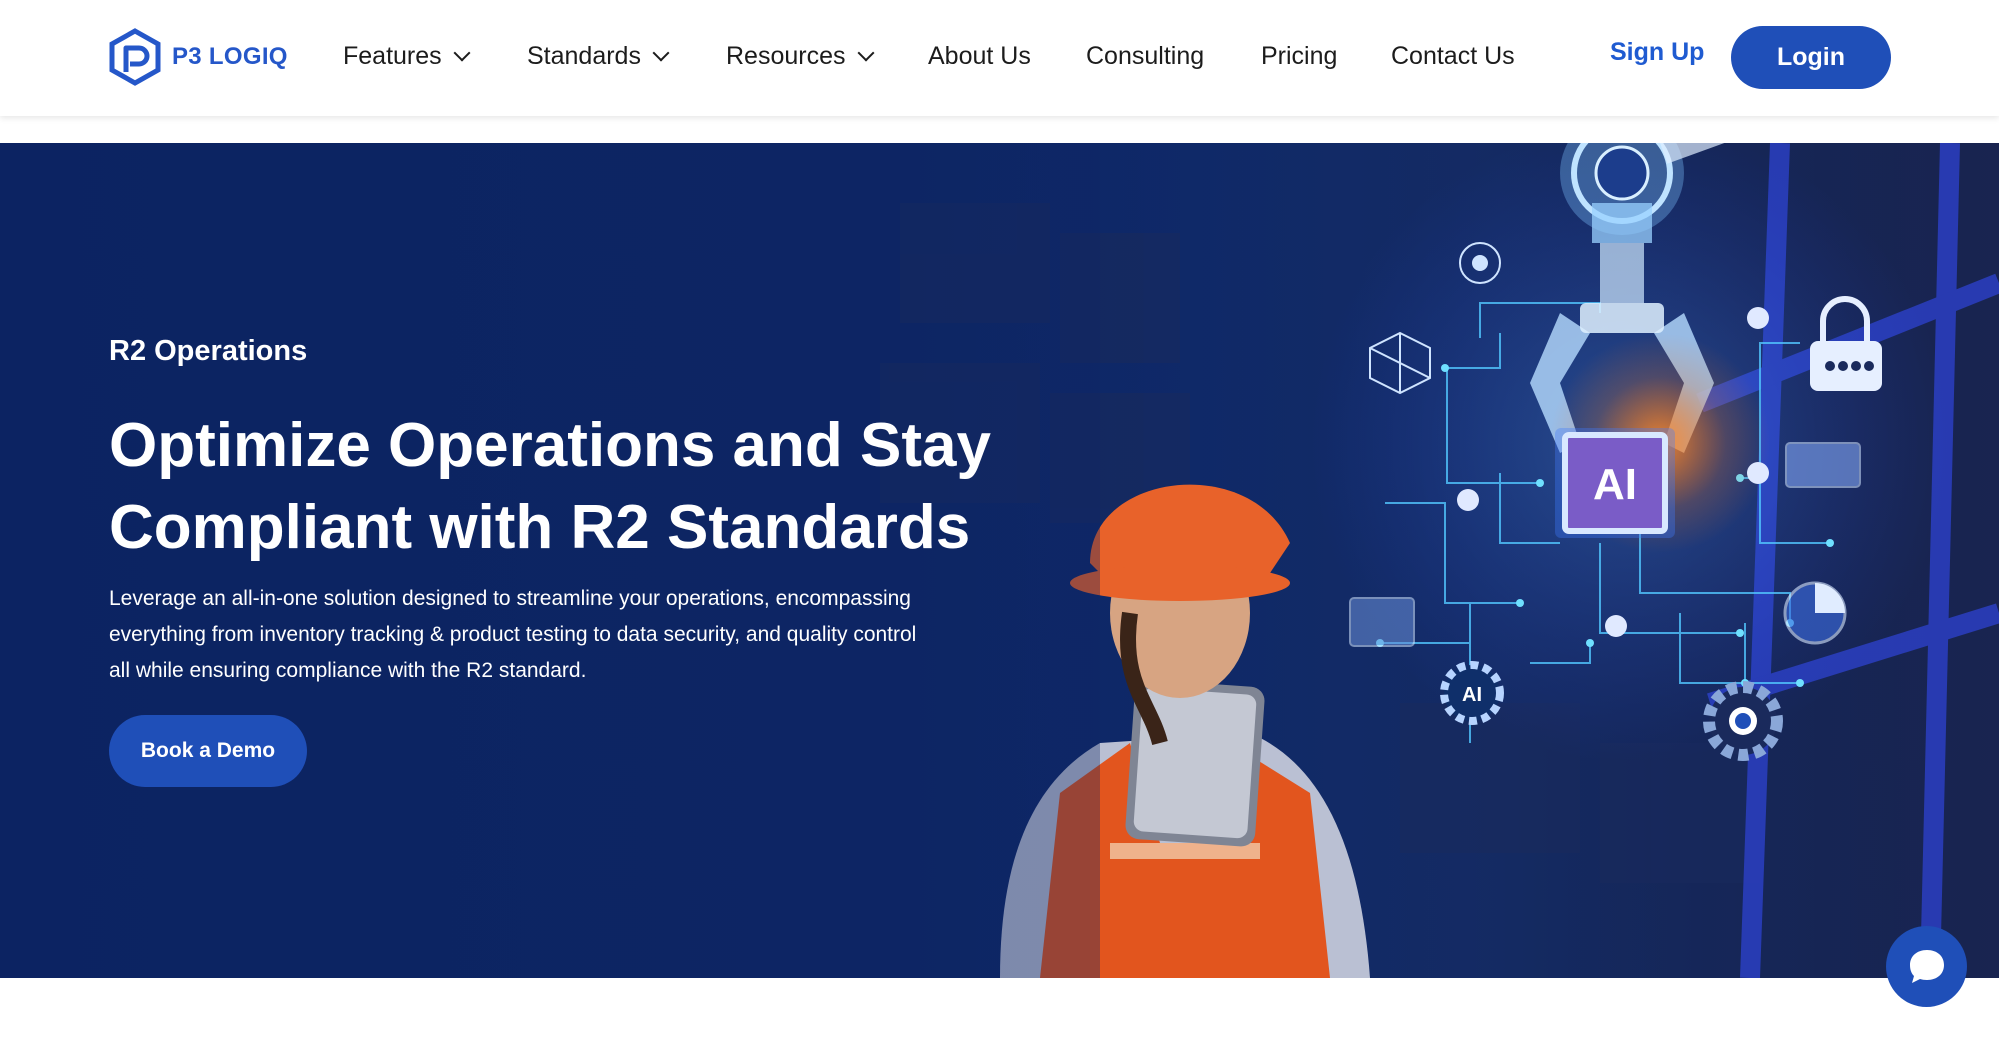 This screenshot has height=1038, width=1999. What do you see at coordinates (208, 351) in the screenshot?
I see `hero-eyebrow: R2 Operations` at bounding box center [208, 351].